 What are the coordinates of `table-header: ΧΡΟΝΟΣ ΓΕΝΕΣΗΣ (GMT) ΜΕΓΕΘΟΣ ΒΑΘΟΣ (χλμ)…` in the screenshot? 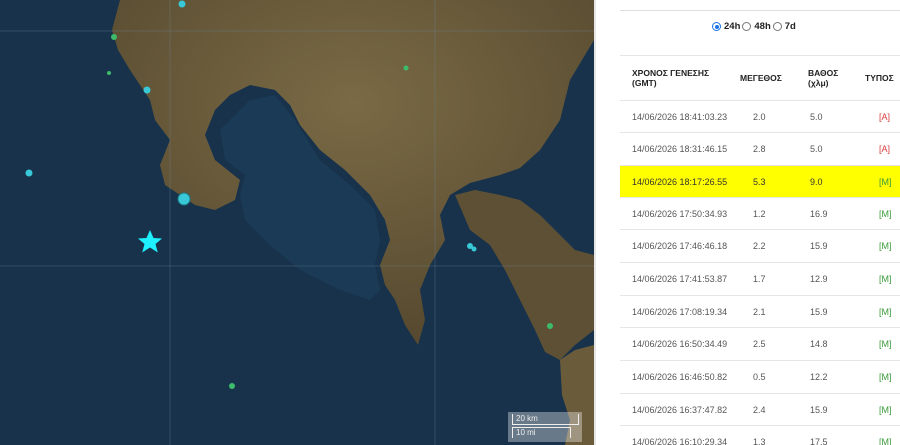 It's located at (760, 82).